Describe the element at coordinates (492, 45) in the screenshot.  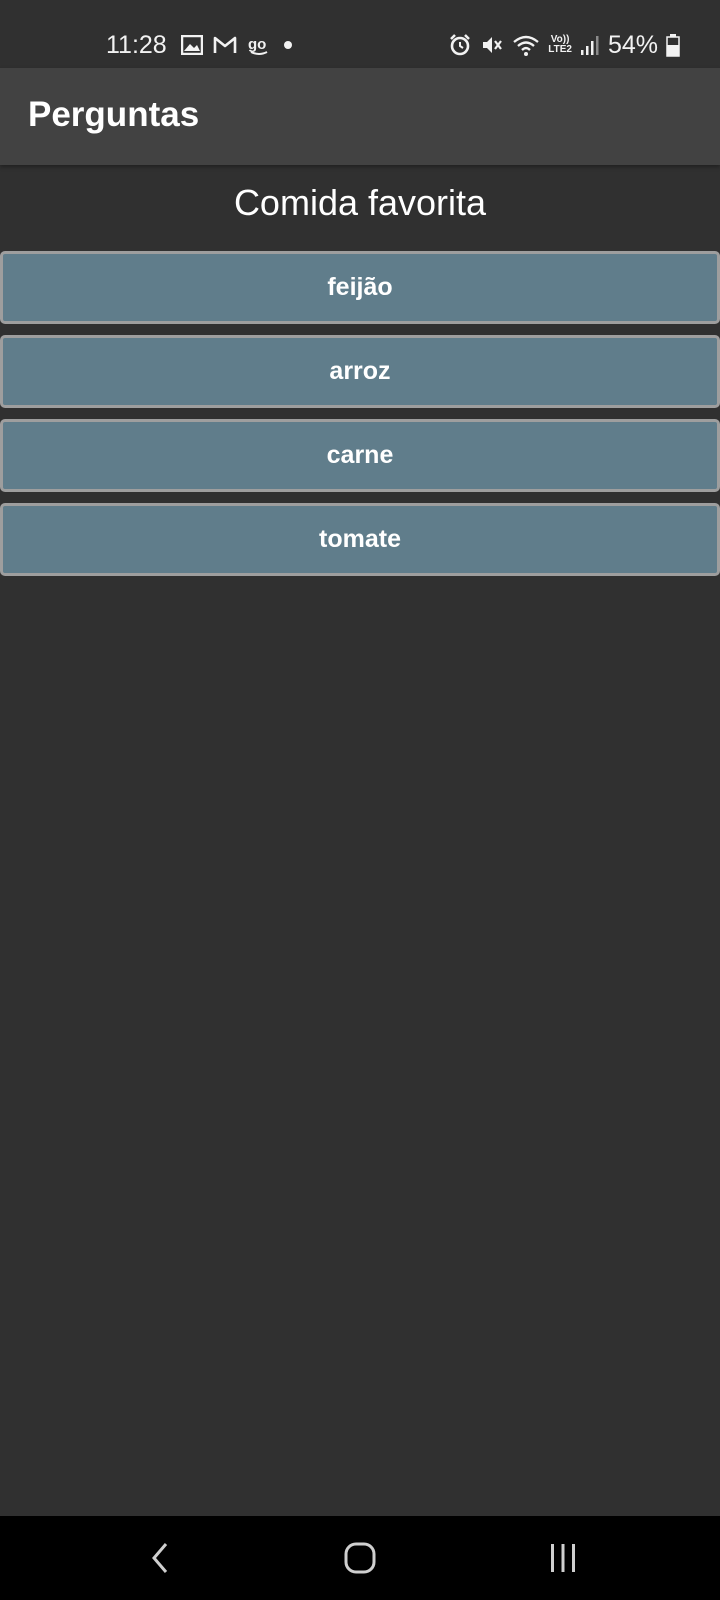
I see `mute-vibrate-icon` at that location.